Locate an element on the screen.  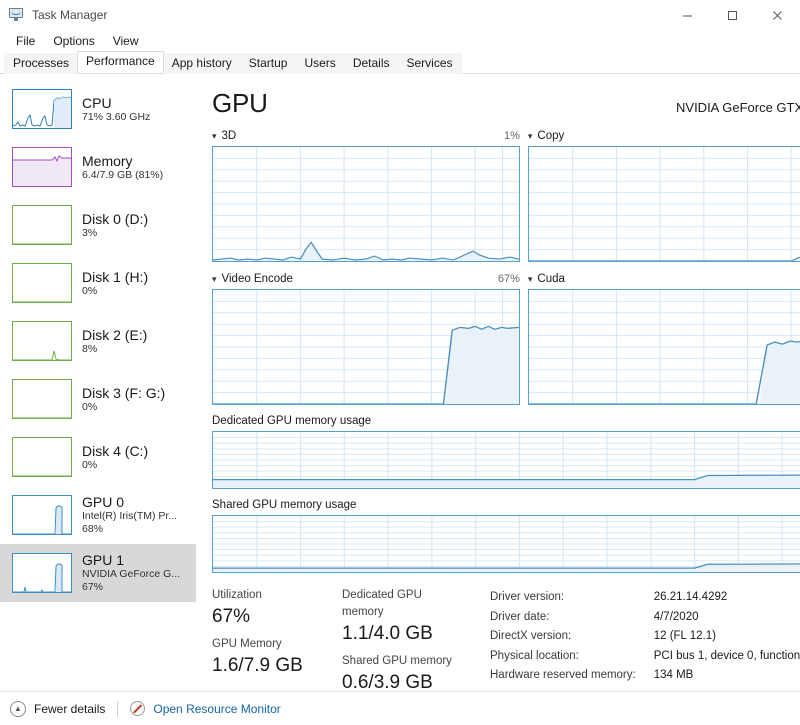
sidebar-item-disk-4: Disk 4 (C:) 0% is located at coordinates (98, 457).